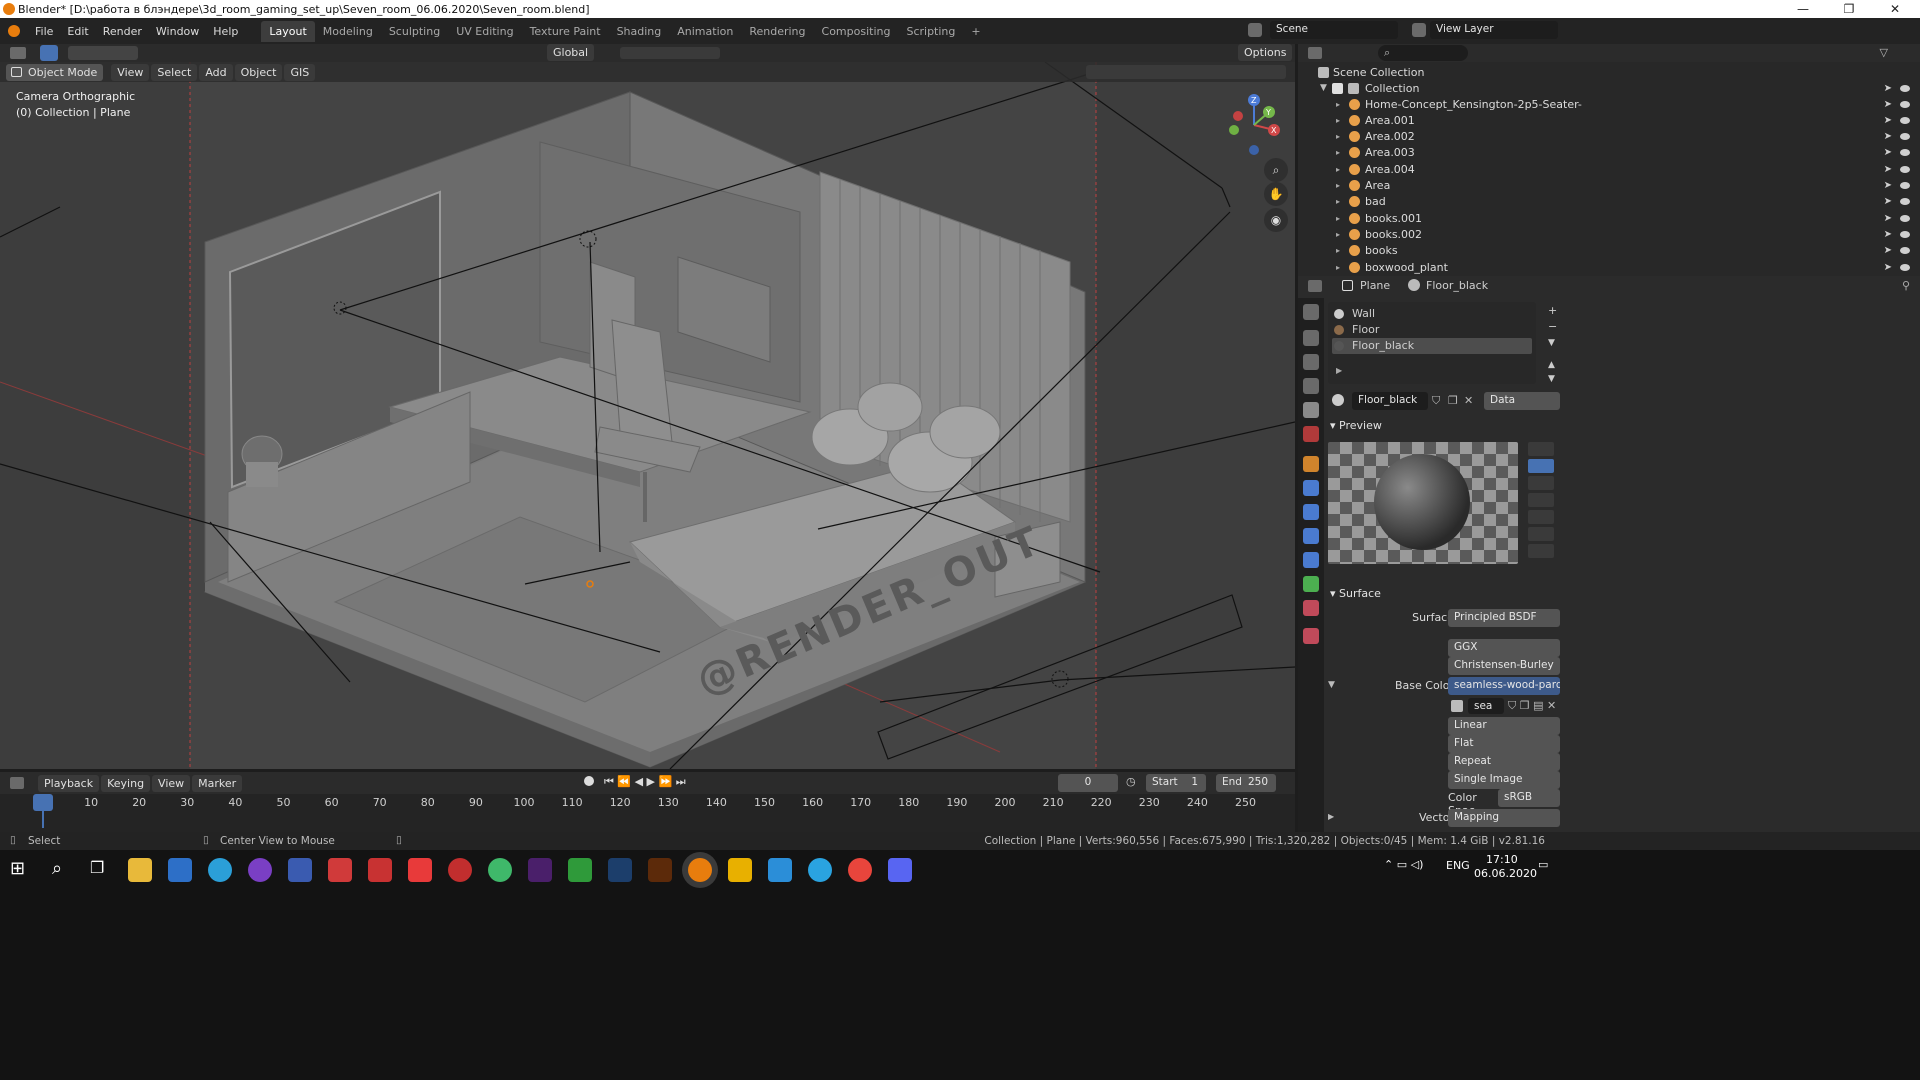 This screenshot has height=1080, width=1920. Describe the element at coordinates (1551, 365) in the screenshot. I see `move-up-icon: ▲` at that location.